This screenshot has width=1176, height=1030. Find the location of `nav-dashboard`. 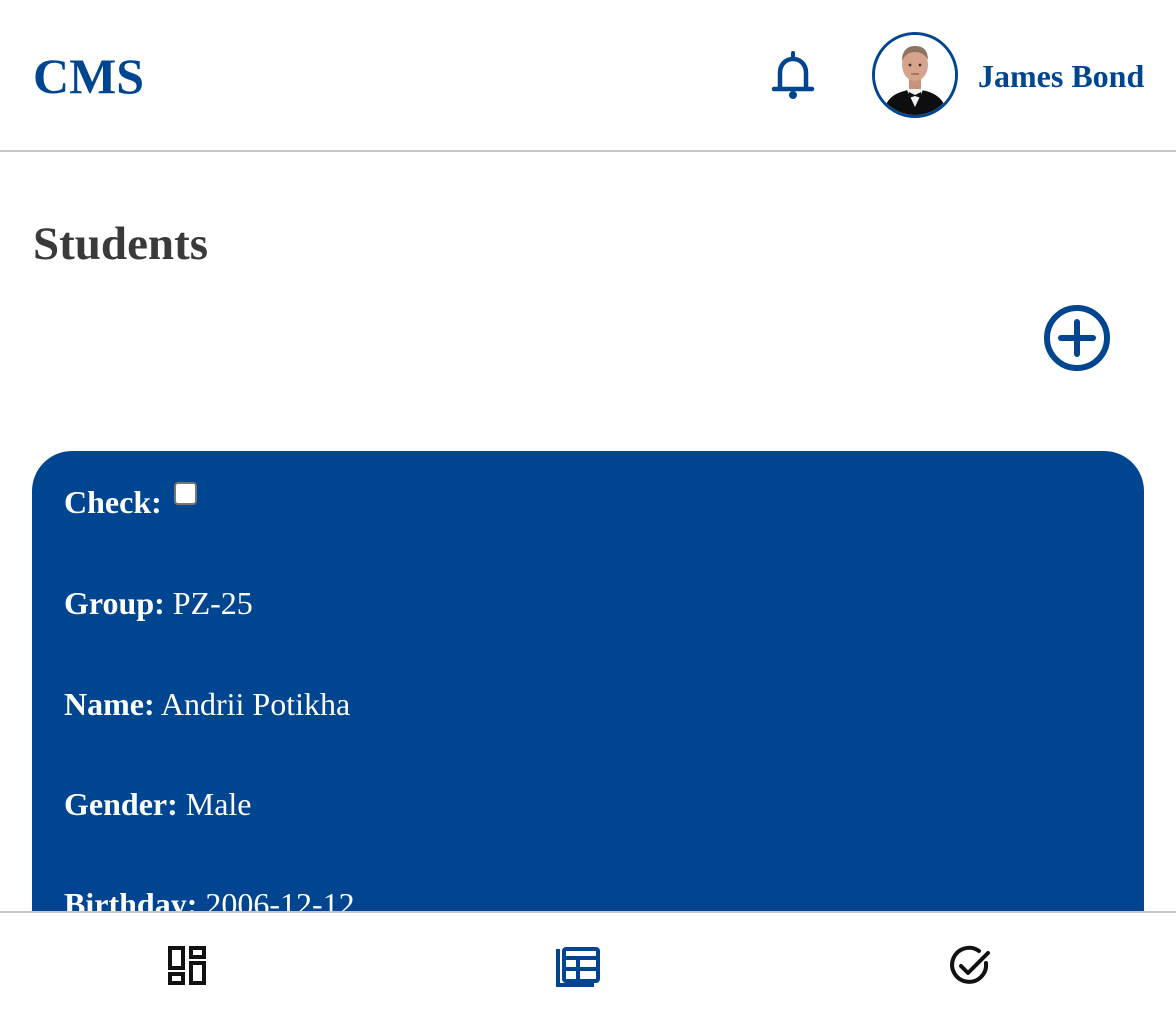

nav-dashboard is located at coordinates (187, 966).